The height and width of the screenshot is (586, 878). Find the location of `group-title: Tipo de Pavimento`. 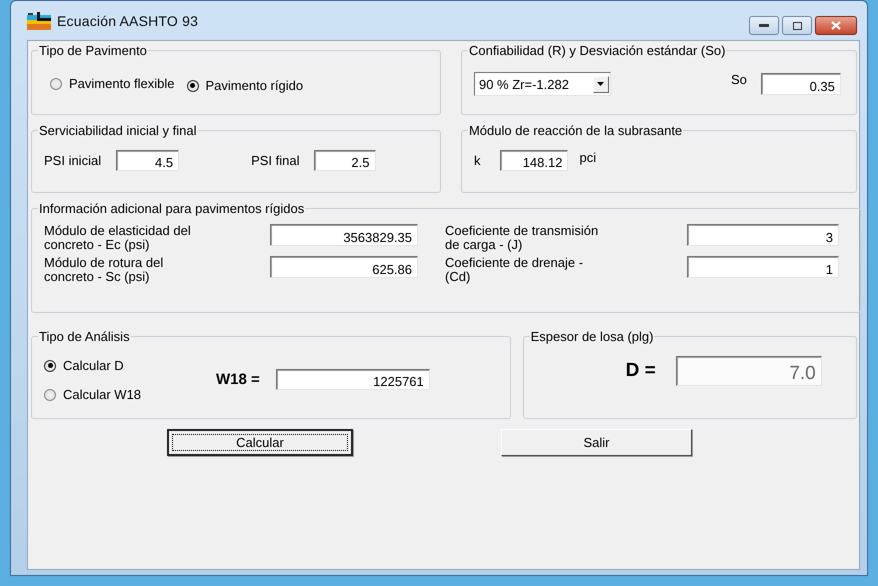

group-title: Tipo de Pavimento is located at coordinates (93, 50).